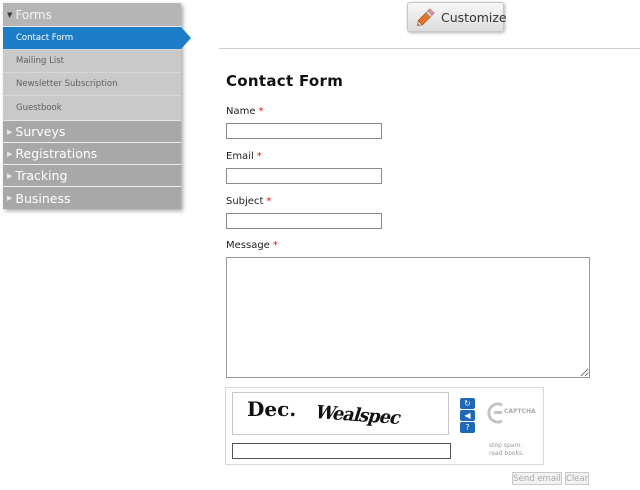 This screenshot has height=490, width=640. I want to click on audio-icon: ◀, so click(467, 415).